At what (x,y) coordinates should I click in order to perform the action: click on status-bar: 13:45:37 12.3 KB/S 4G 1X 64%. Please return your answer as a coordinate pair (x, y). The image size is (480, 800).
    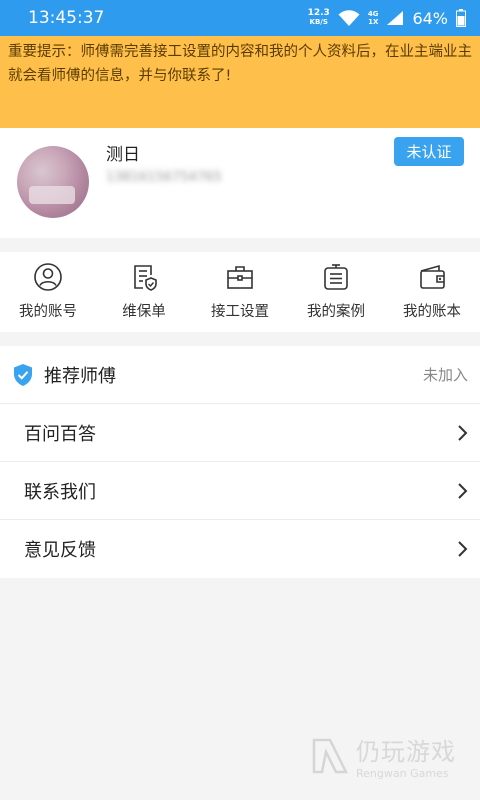
    Looking at the image, I should click on (240, 18).